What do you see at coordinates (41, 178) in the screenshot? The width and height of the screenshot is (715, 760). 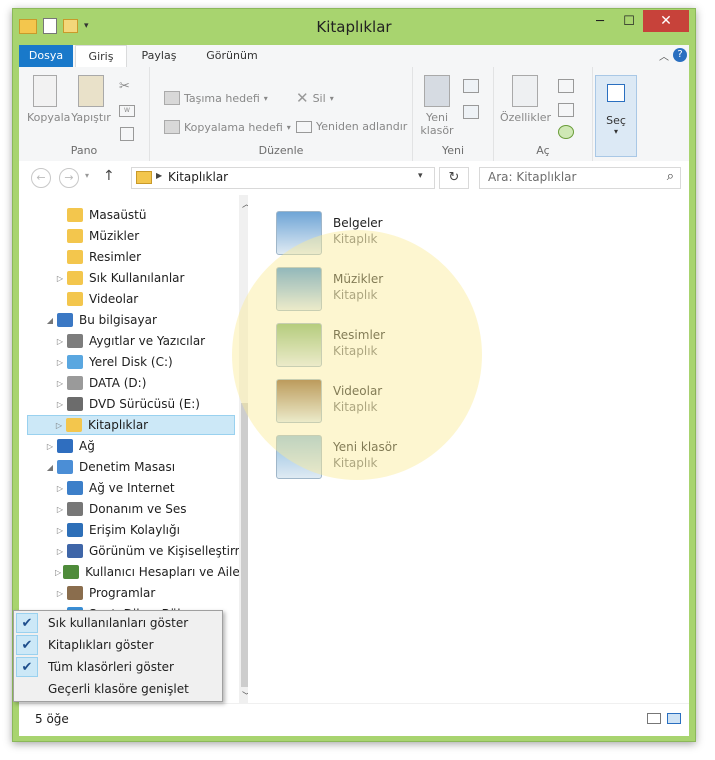 I see `back-button: ←` at bounding box center [41, 178].